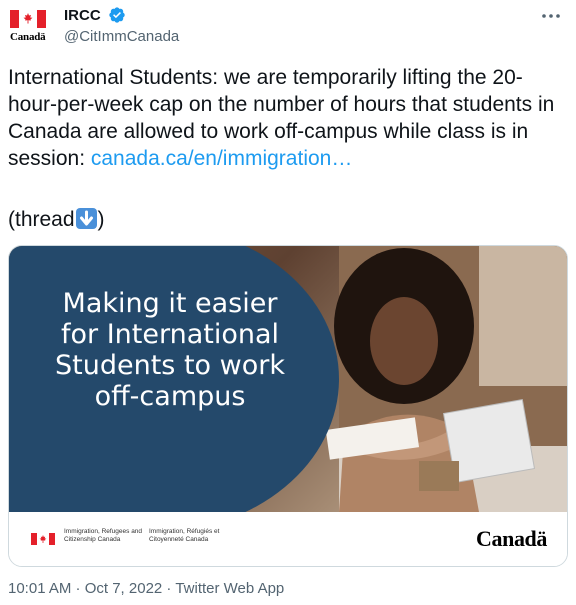 The image size is (576, 605). I want to click on thread-indicator: (thread), so click(56, 219).